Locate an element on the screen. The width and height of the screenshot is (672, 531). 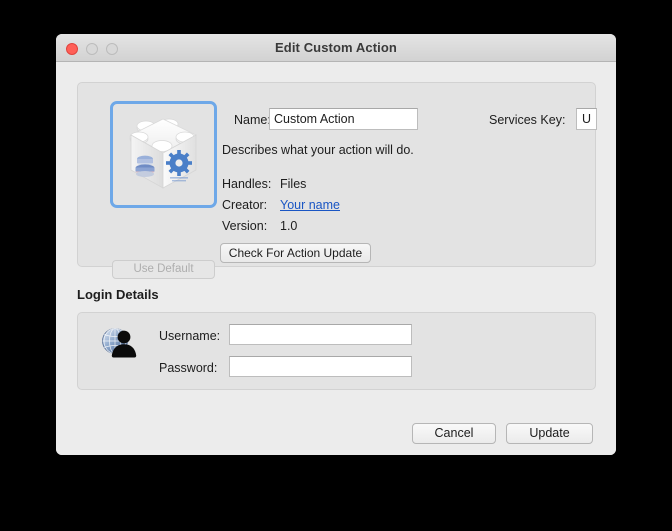
custom-action-brick-icon is located at coordinates (163, 153).